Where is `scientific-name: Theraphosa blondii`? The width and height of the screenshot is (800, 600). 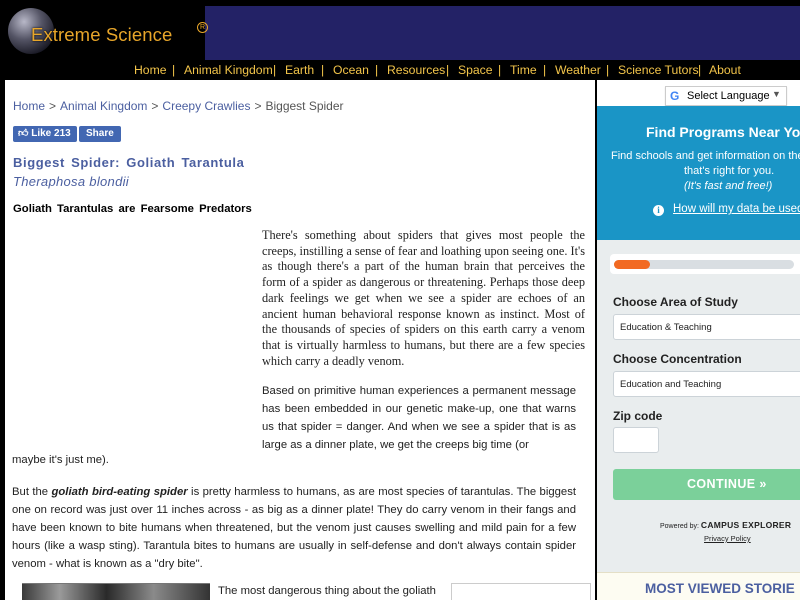 scientific-name: Theraphosa blondii is located at coordinates (71, 181).